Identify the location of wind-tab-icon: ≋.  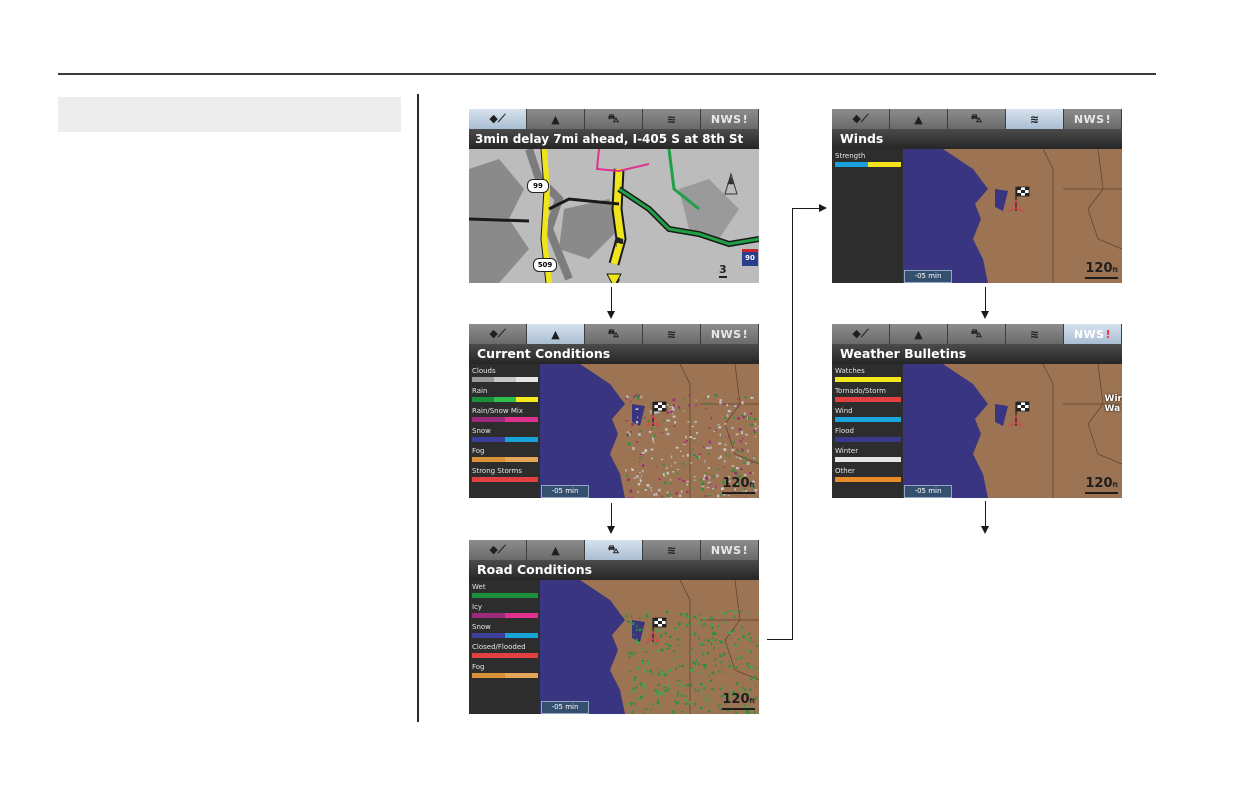
(1034, 334).